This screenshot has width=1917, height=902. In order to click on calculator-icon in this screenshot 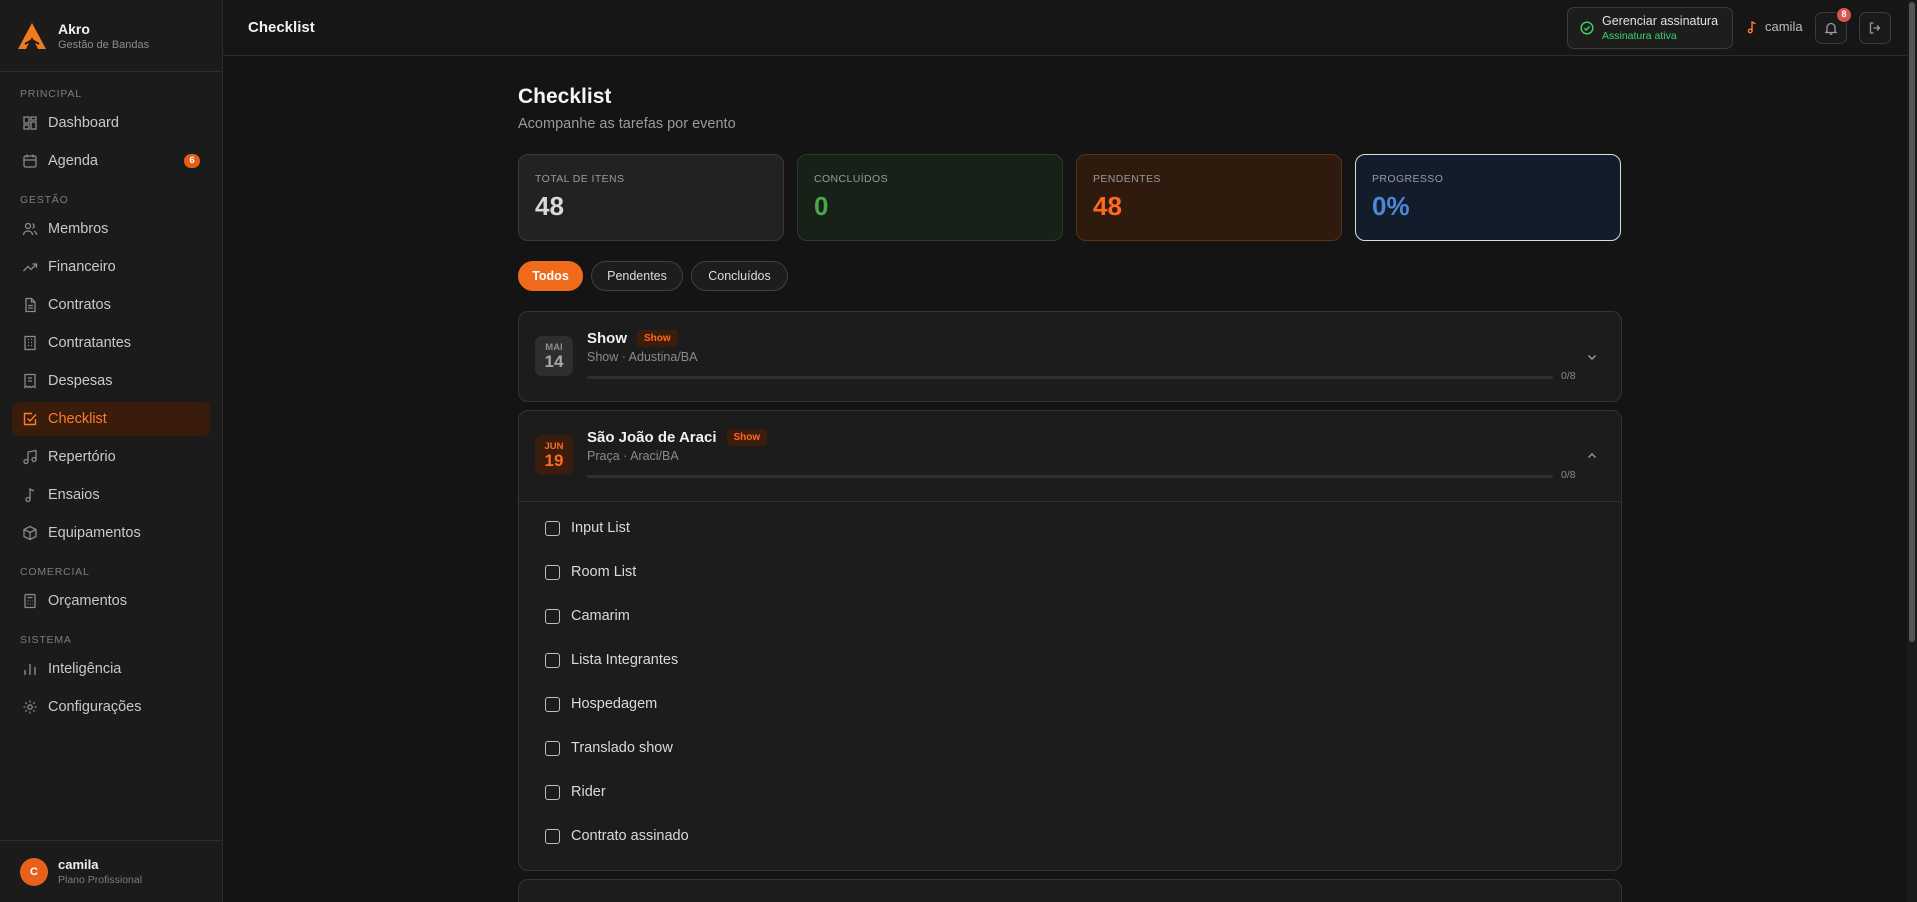, I will do `click(30, 601)`.